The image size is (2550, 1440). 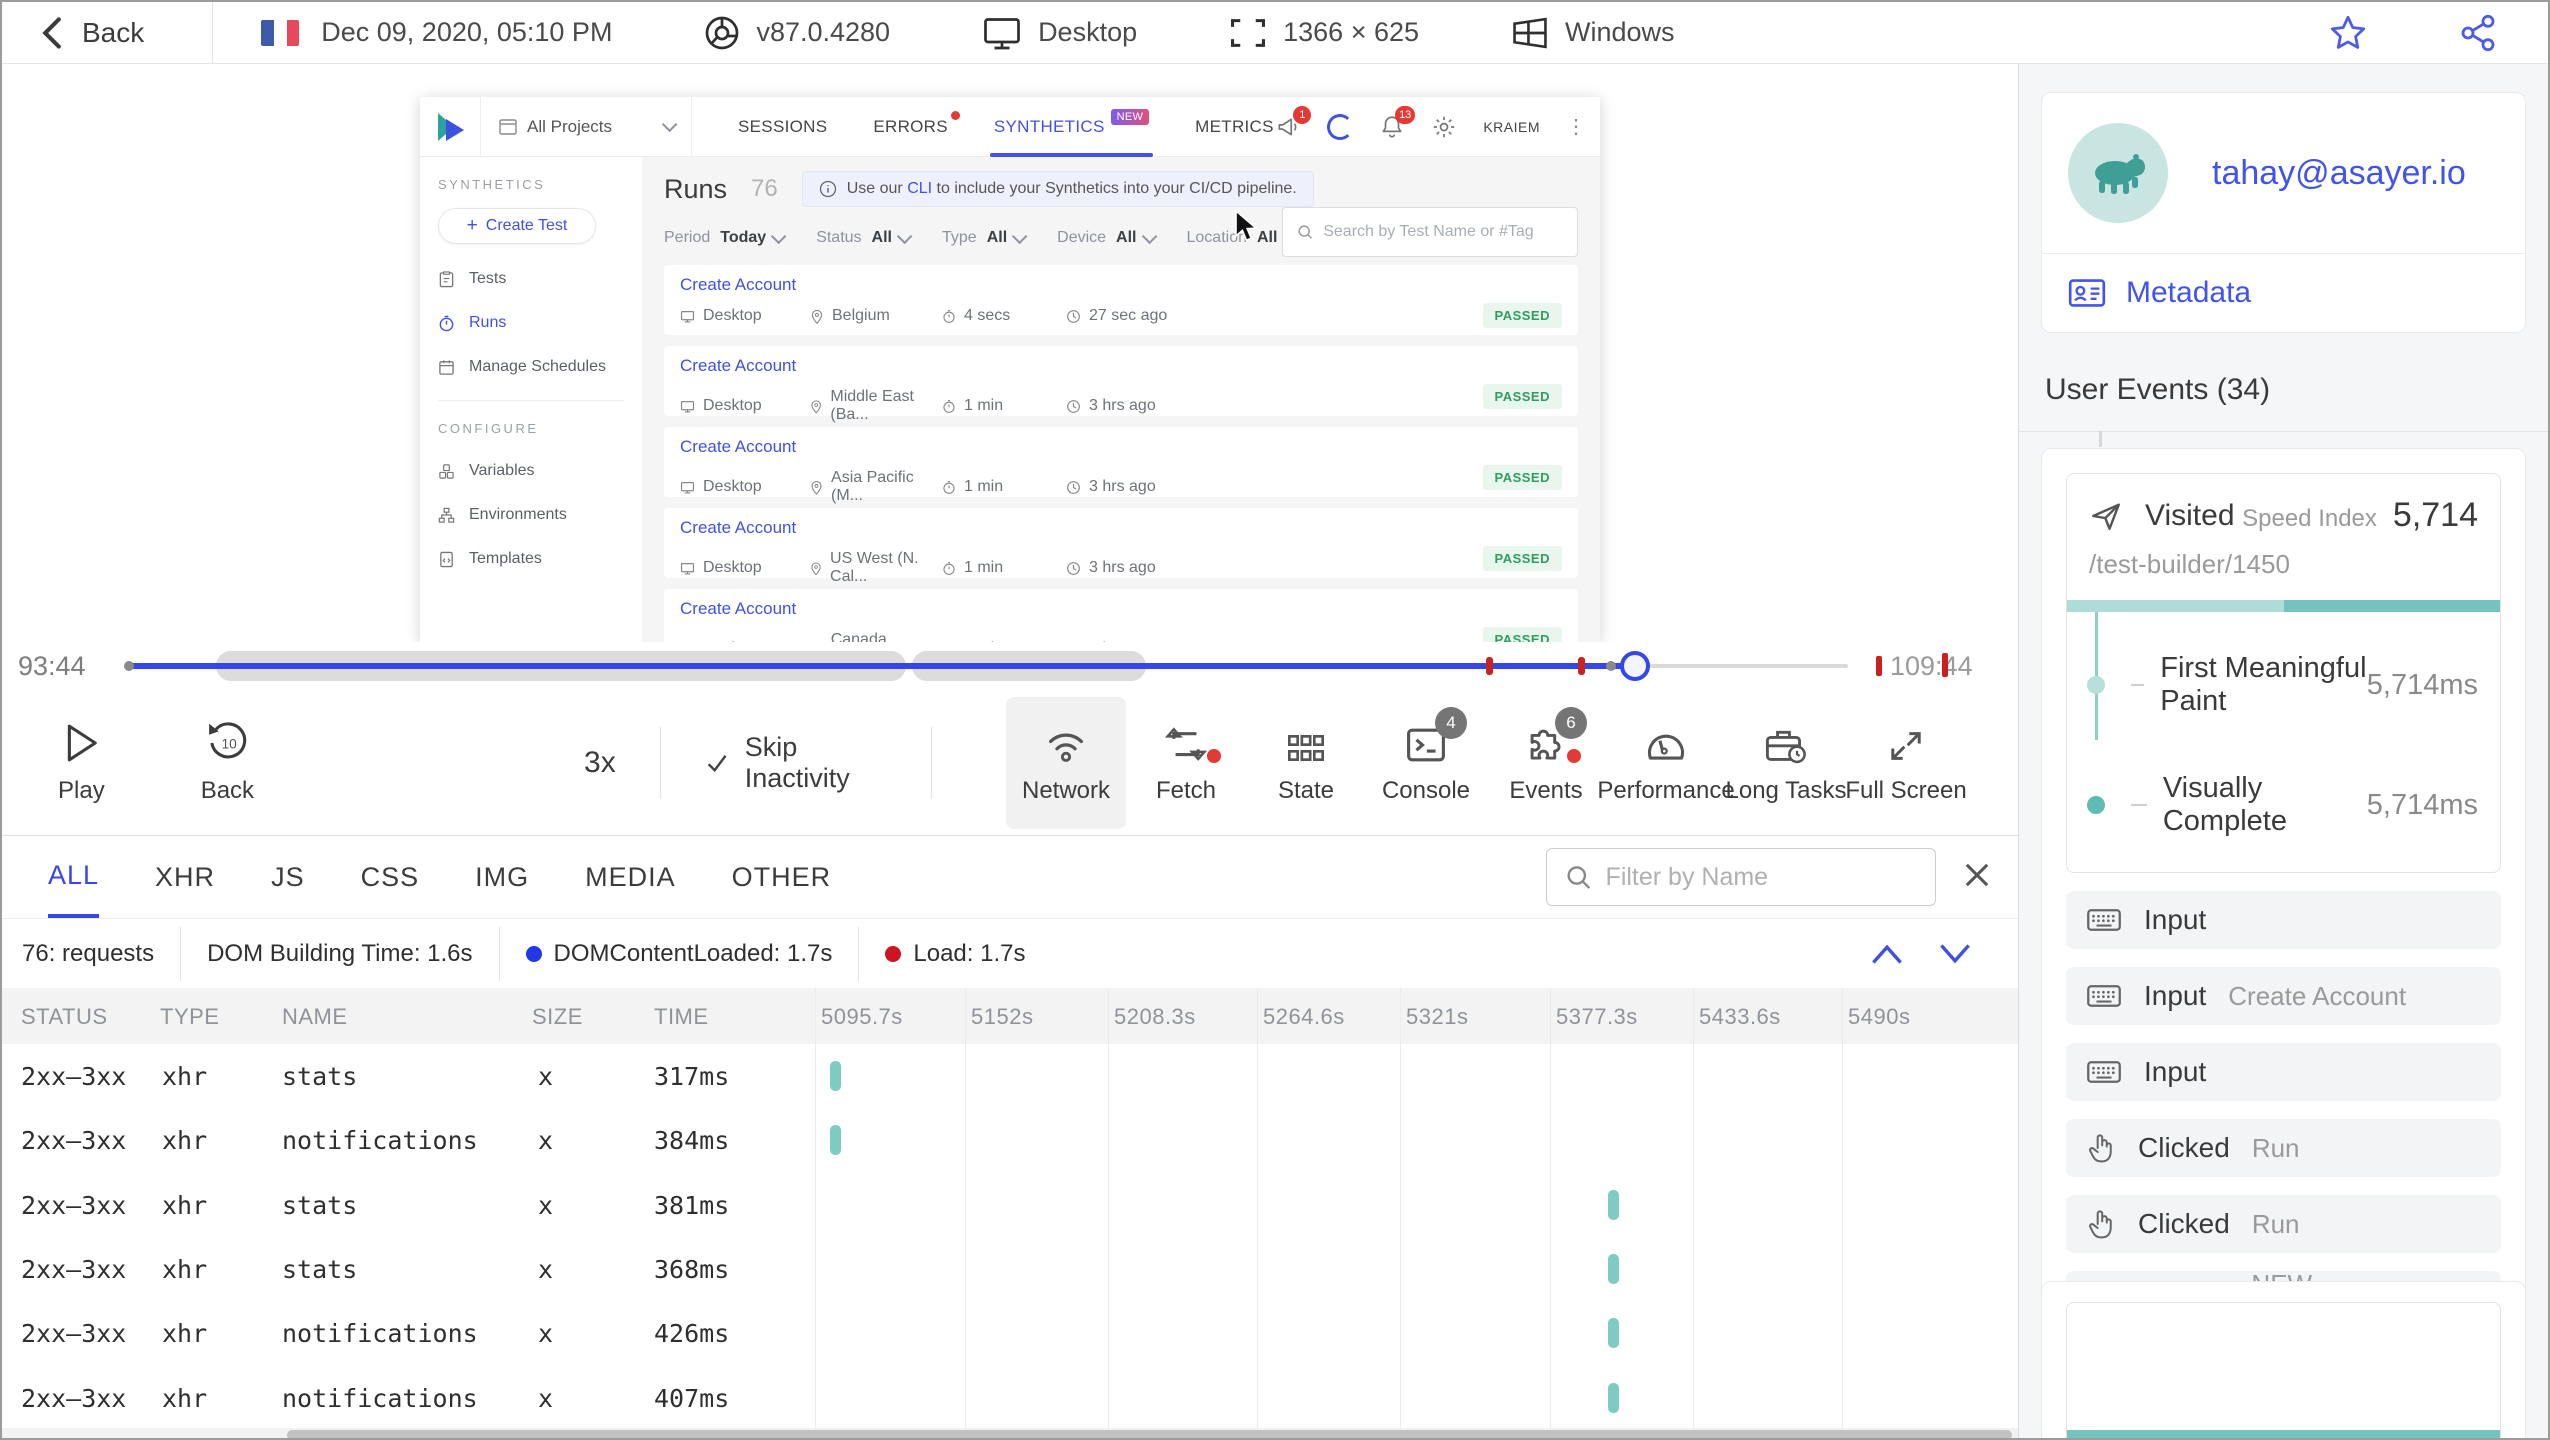 What do you see at coordinates (1430, 232) in the screenshot?
I see `runs-search-box` at bounding box center [1430, 232].